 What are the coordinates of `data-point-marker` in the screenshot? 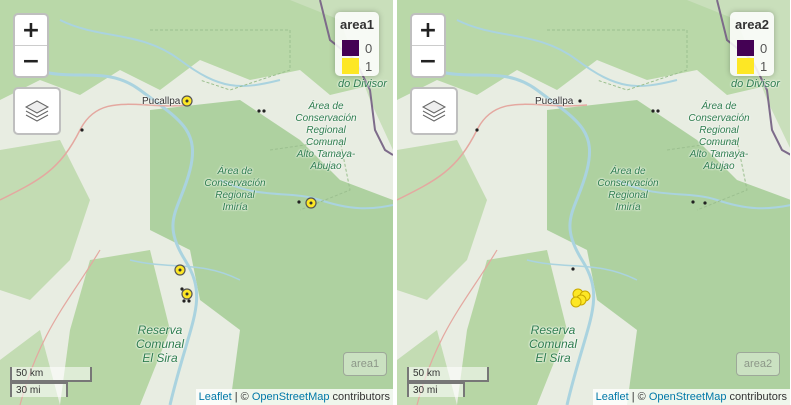 It's located at (576, 302).